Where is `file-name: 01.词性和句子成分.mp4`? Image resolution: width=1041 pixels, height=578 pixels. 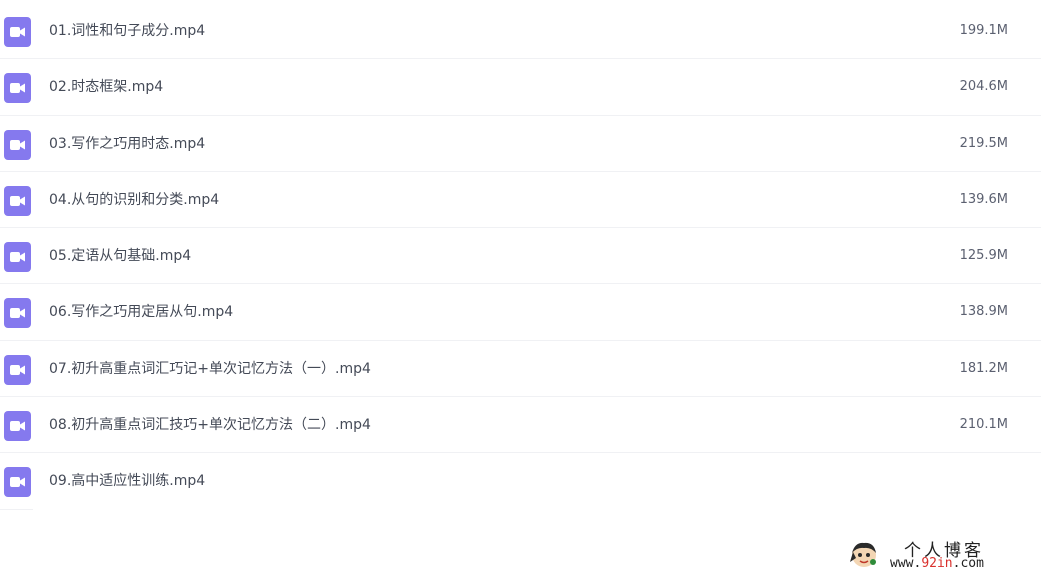 file-name: 01.词性和句子成分.mp4 is located at coordinates (127, 31).